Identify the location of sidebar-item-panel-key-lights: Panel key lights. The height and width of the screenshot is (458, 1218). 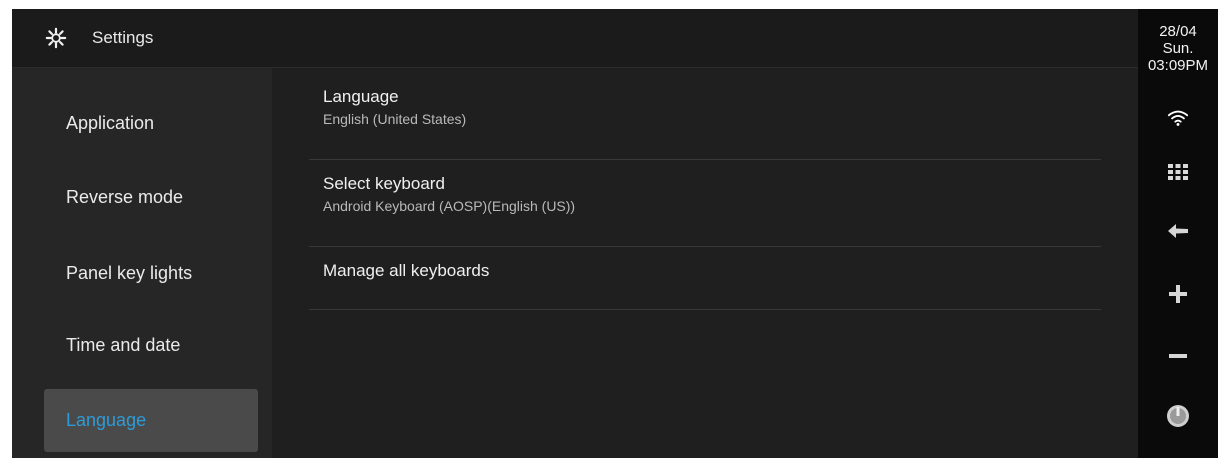
(151, 273).